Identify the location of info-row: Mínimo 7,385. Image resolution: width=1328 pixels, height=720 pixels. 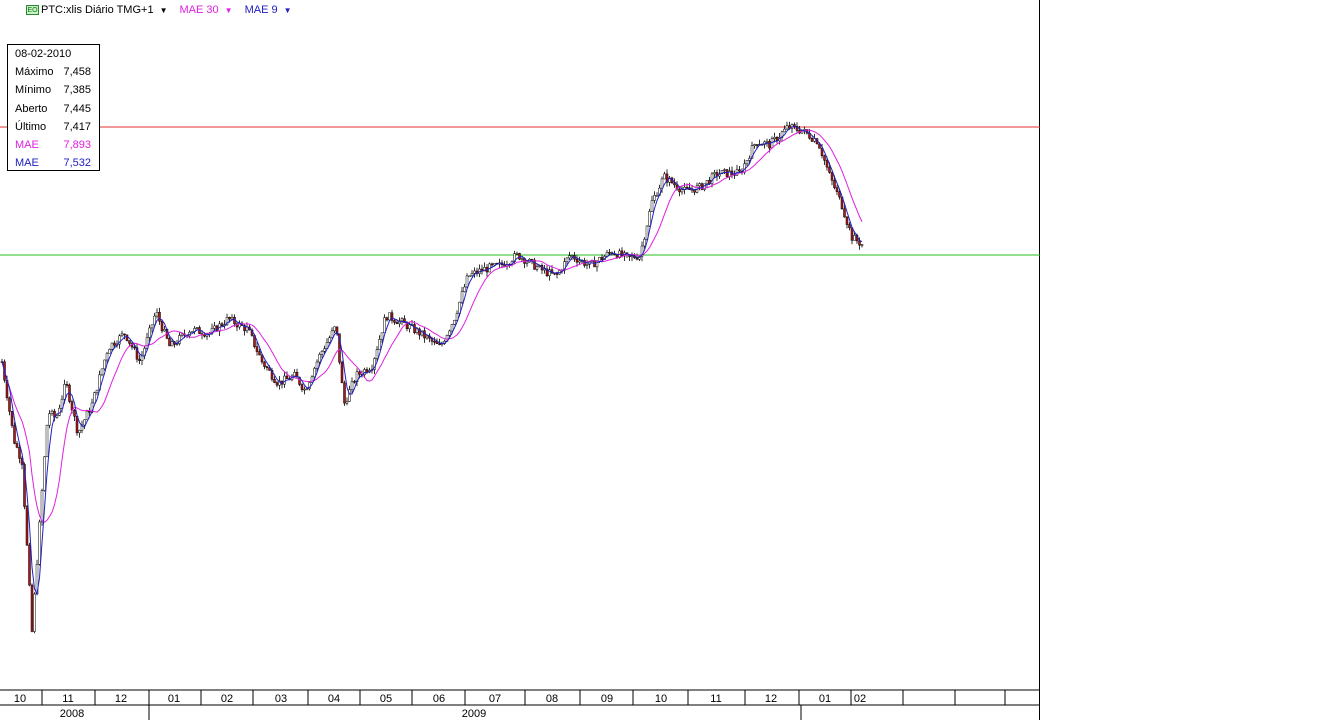
(53, 90).